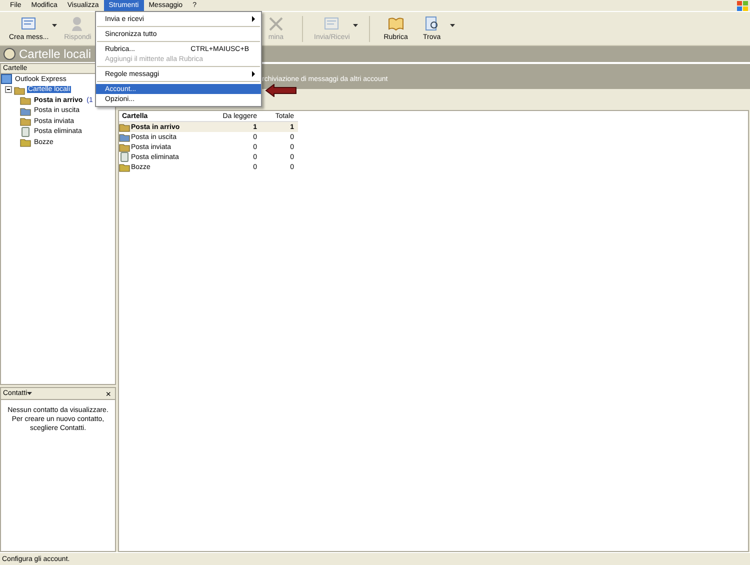 The height and width of the screenshot is (565, 750). I want to click on new-message-icon, so click(29, 24).